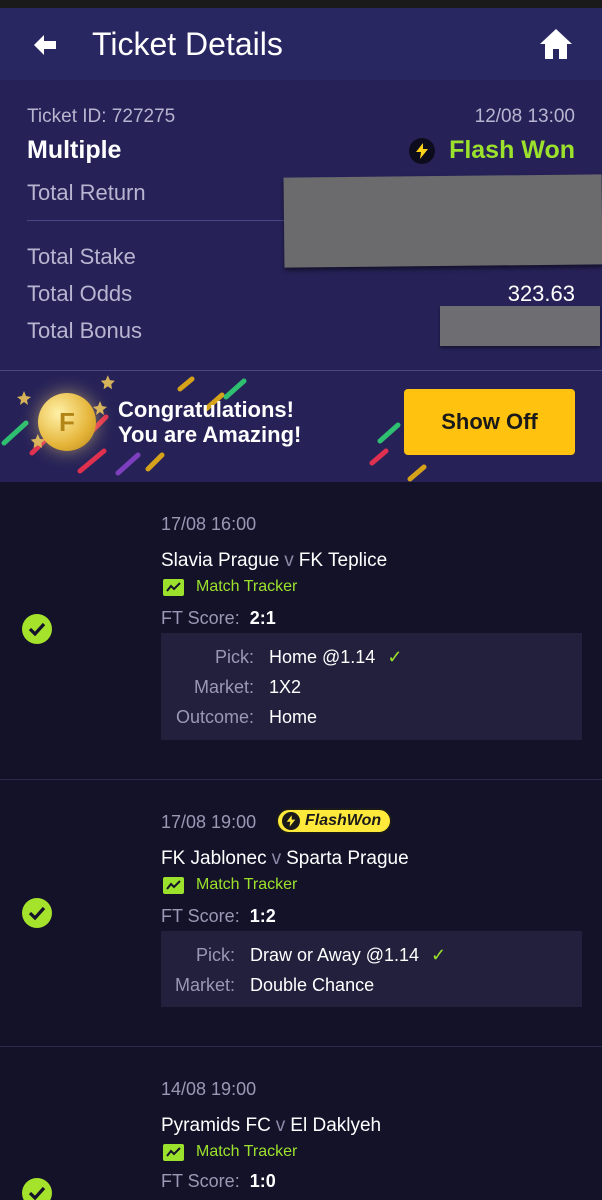 This screenshot has height=1200, width=602. Describe the element at coordinates (489, 422) in the screenshot. I see `show-off-button: Show Off` at that location.